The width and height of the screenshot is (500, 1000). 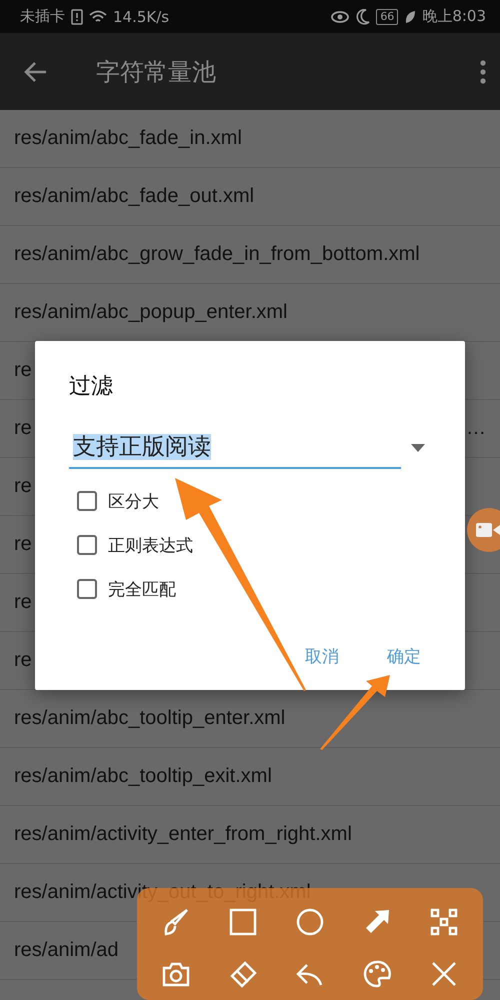 What do you see at coordinates (128, 138) in the screenshot?
I see `file-path: res/anim/abc_fade_in.xml` at bounding box center [128, 138].